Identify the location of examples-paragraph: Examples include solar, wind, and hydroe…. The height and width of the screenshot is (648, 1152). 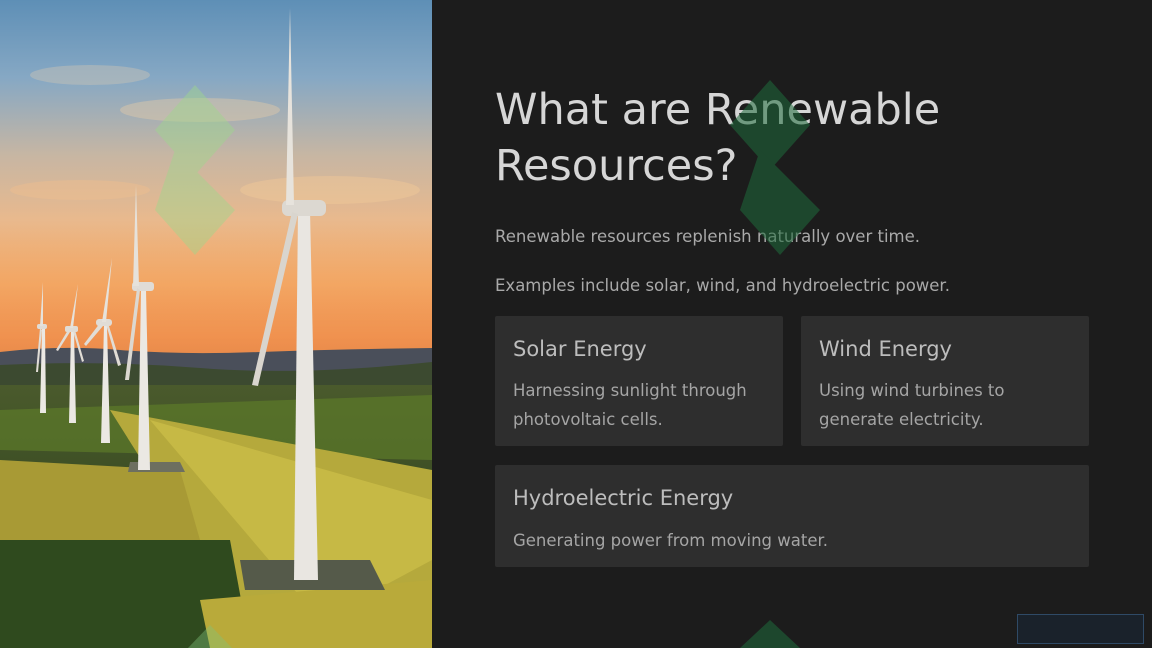
(722, 285).